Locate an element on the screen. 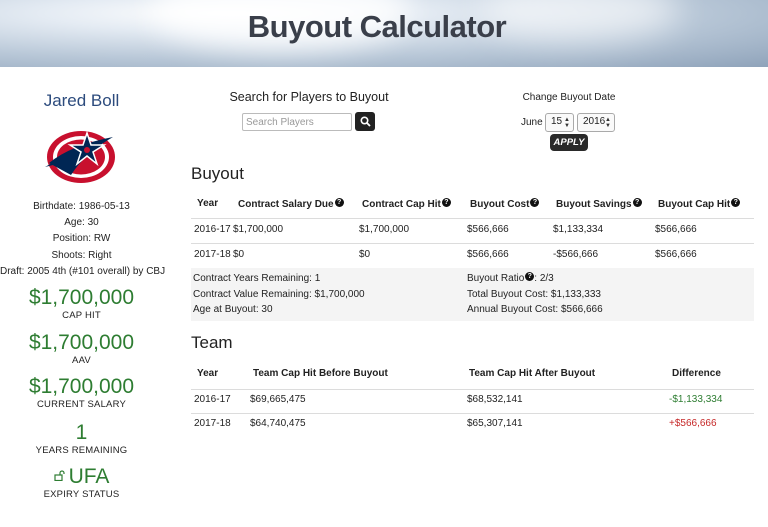  year-select: 2016 ▲ ▼ is located at coordinates (596, 122).